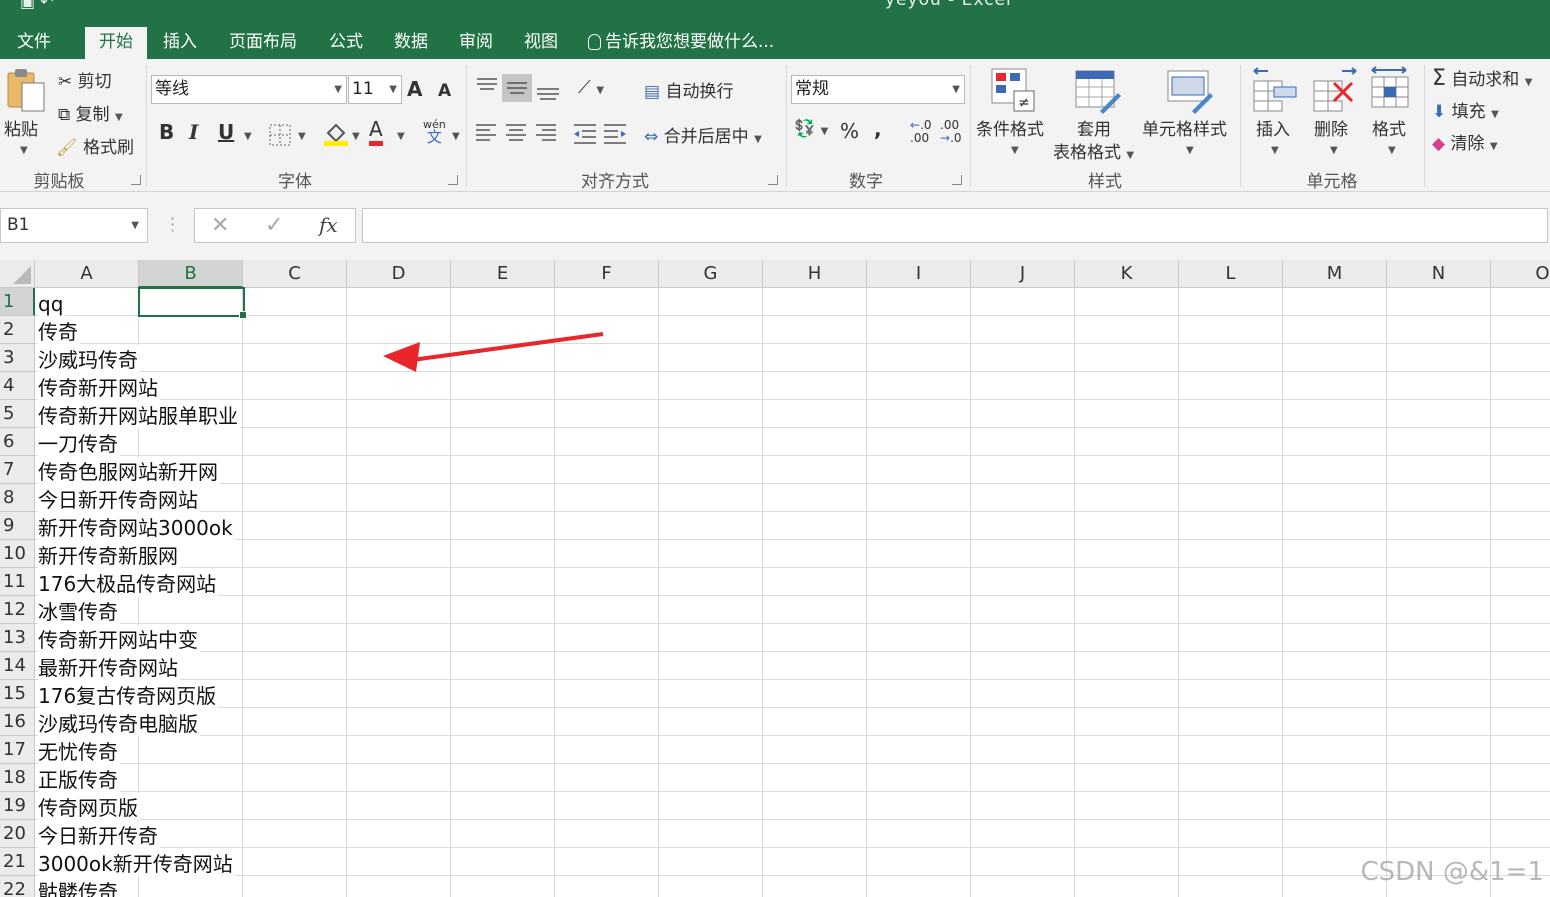 This screenshot has height=897, width=1550. What do you see at coordinates (226, 132) in the screenshot?
I see `underline-button: U` at bounding box center [226, 132].